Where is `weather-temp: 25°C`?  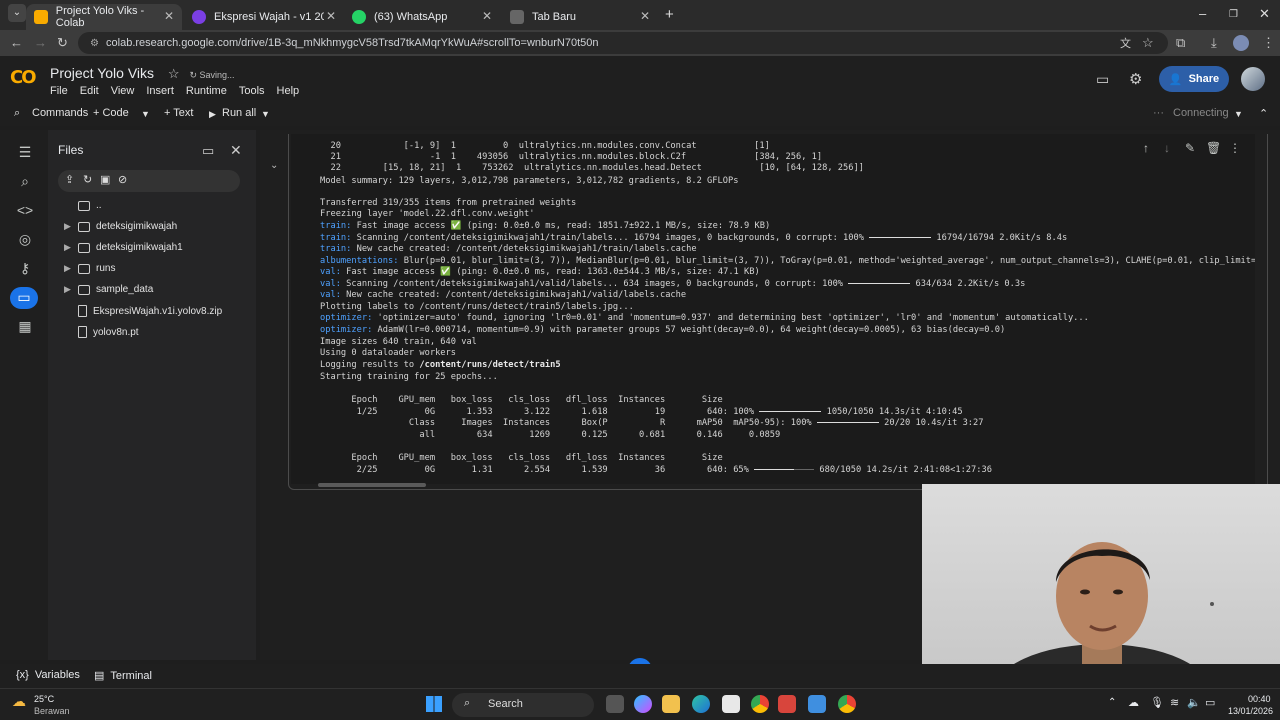
weather-temp: 25°C is located at coordinates (44, 699).